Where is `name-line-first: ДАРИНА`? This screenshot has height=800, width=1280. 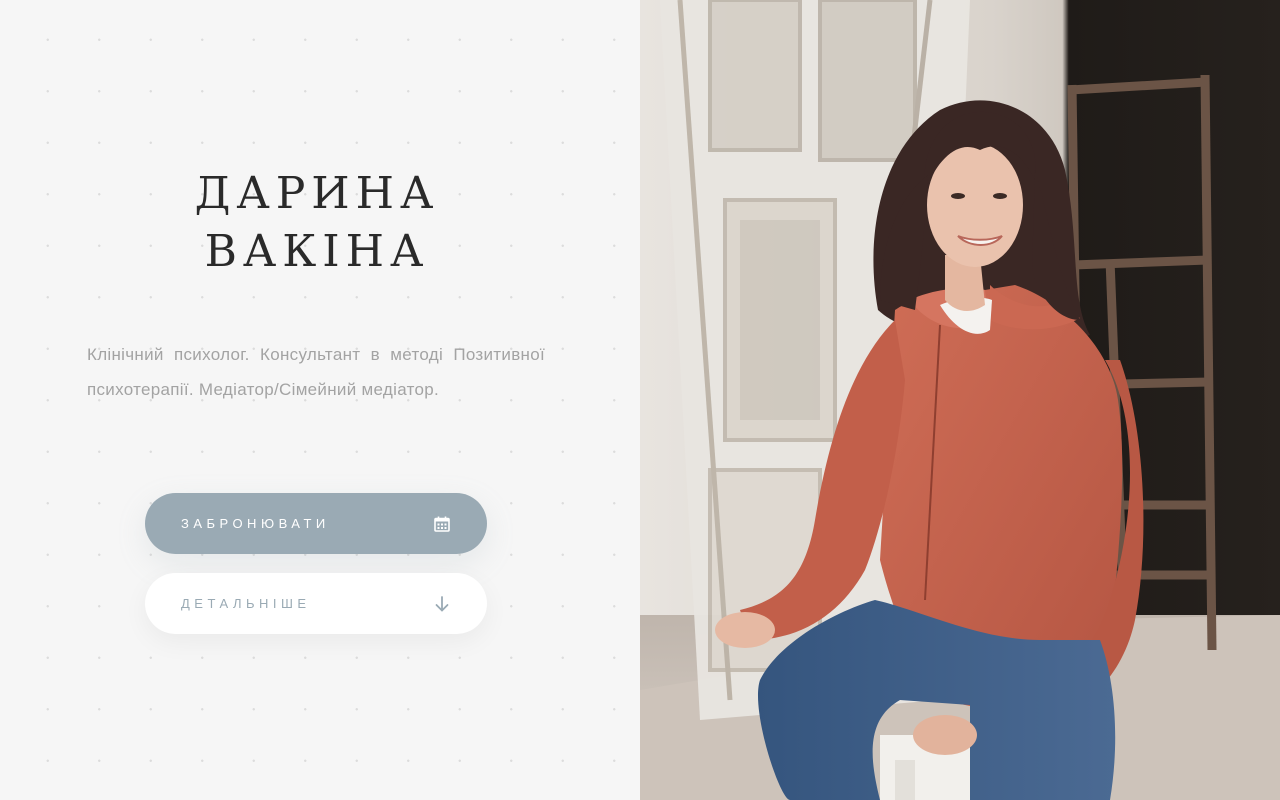
name-line-first: ДАРИНА is located at coordinates (317, 193).